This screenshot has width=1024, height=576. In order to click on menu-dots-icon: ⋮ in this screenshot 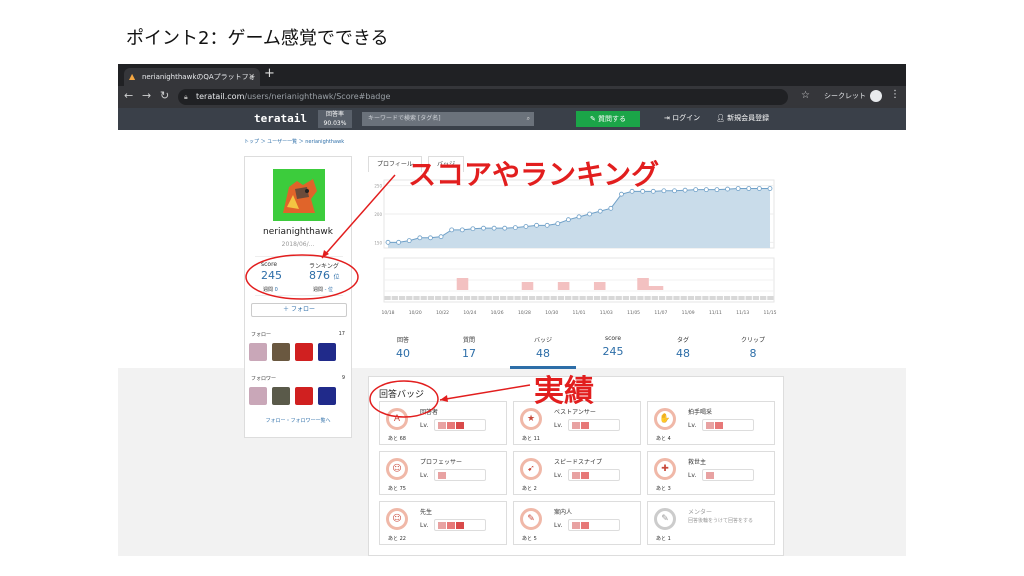, I will do `click(895, 94)`.